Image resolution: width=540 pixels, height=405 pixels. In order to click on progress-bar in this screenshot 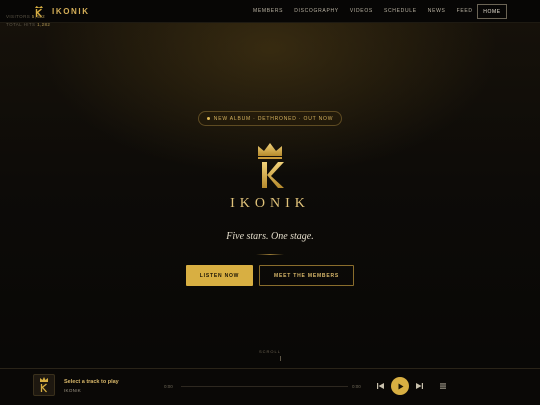, I will do `click(264, 386)`.